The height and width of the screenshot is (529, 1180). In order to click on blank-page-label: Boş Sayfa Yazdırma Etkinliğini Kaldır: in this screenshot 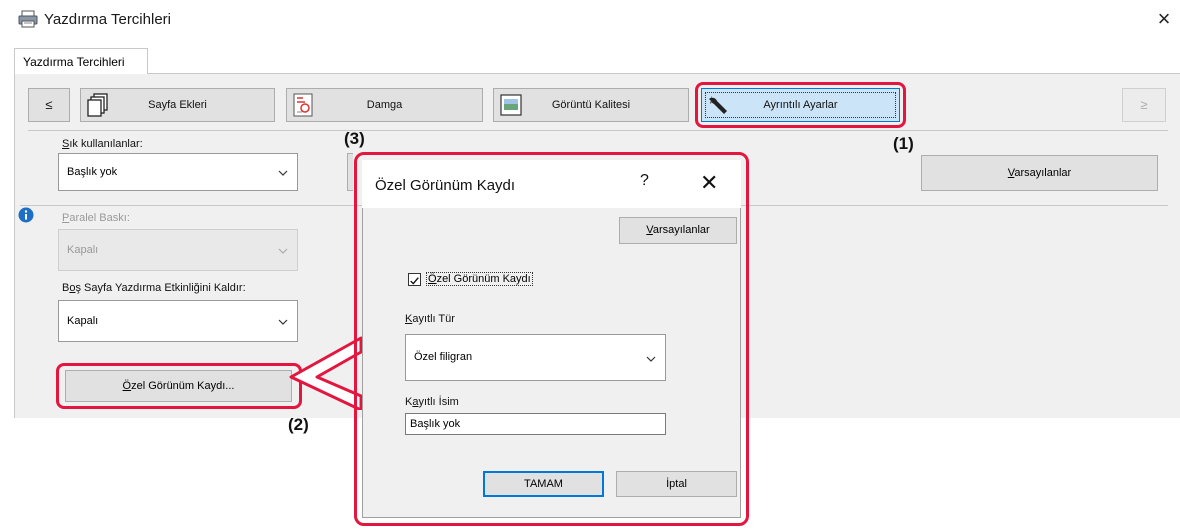, I will do `click(154, 288)`.